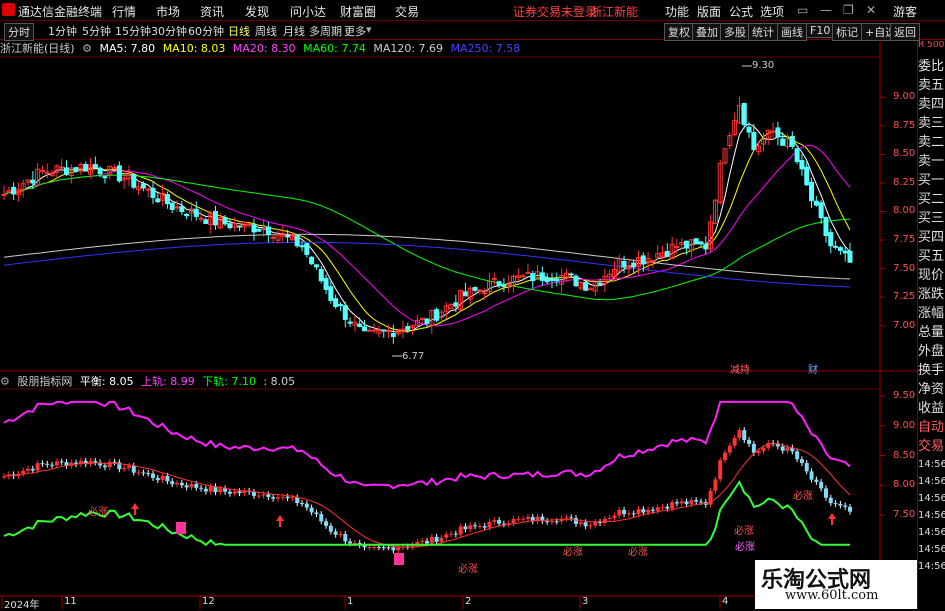  I want to click on price-tick: 7.25, so click(904, 297).